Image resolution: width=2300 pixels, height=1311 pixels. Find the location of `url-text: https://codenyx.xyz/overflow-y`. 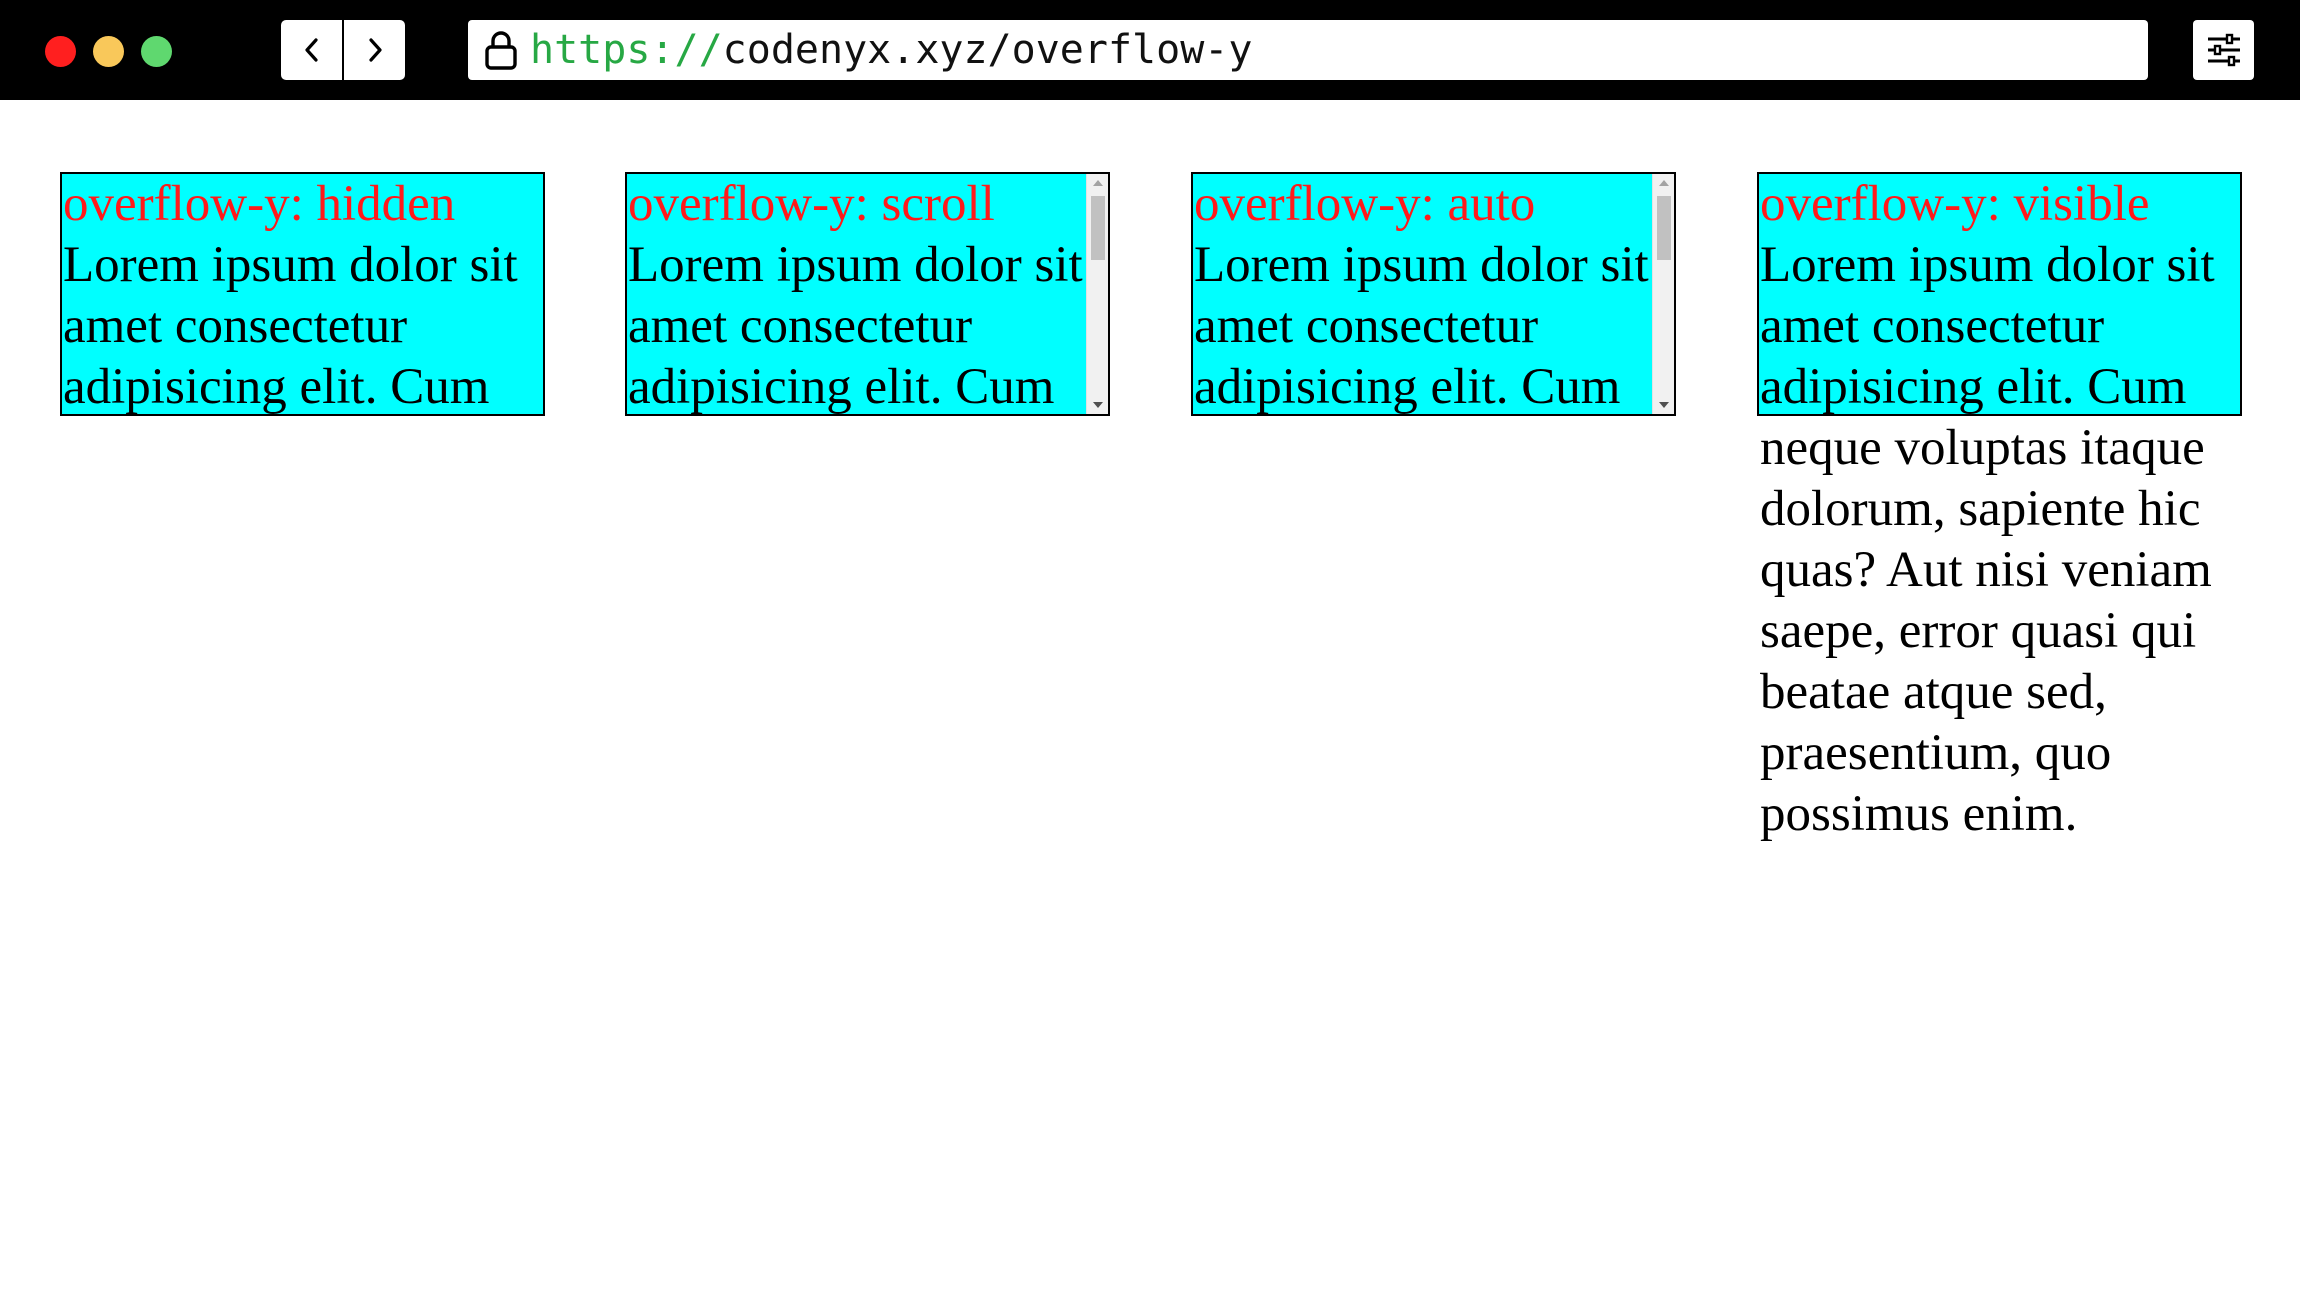

url-text: https://codenyx.xyz/overflow-y is located at coordinates (891, 50).